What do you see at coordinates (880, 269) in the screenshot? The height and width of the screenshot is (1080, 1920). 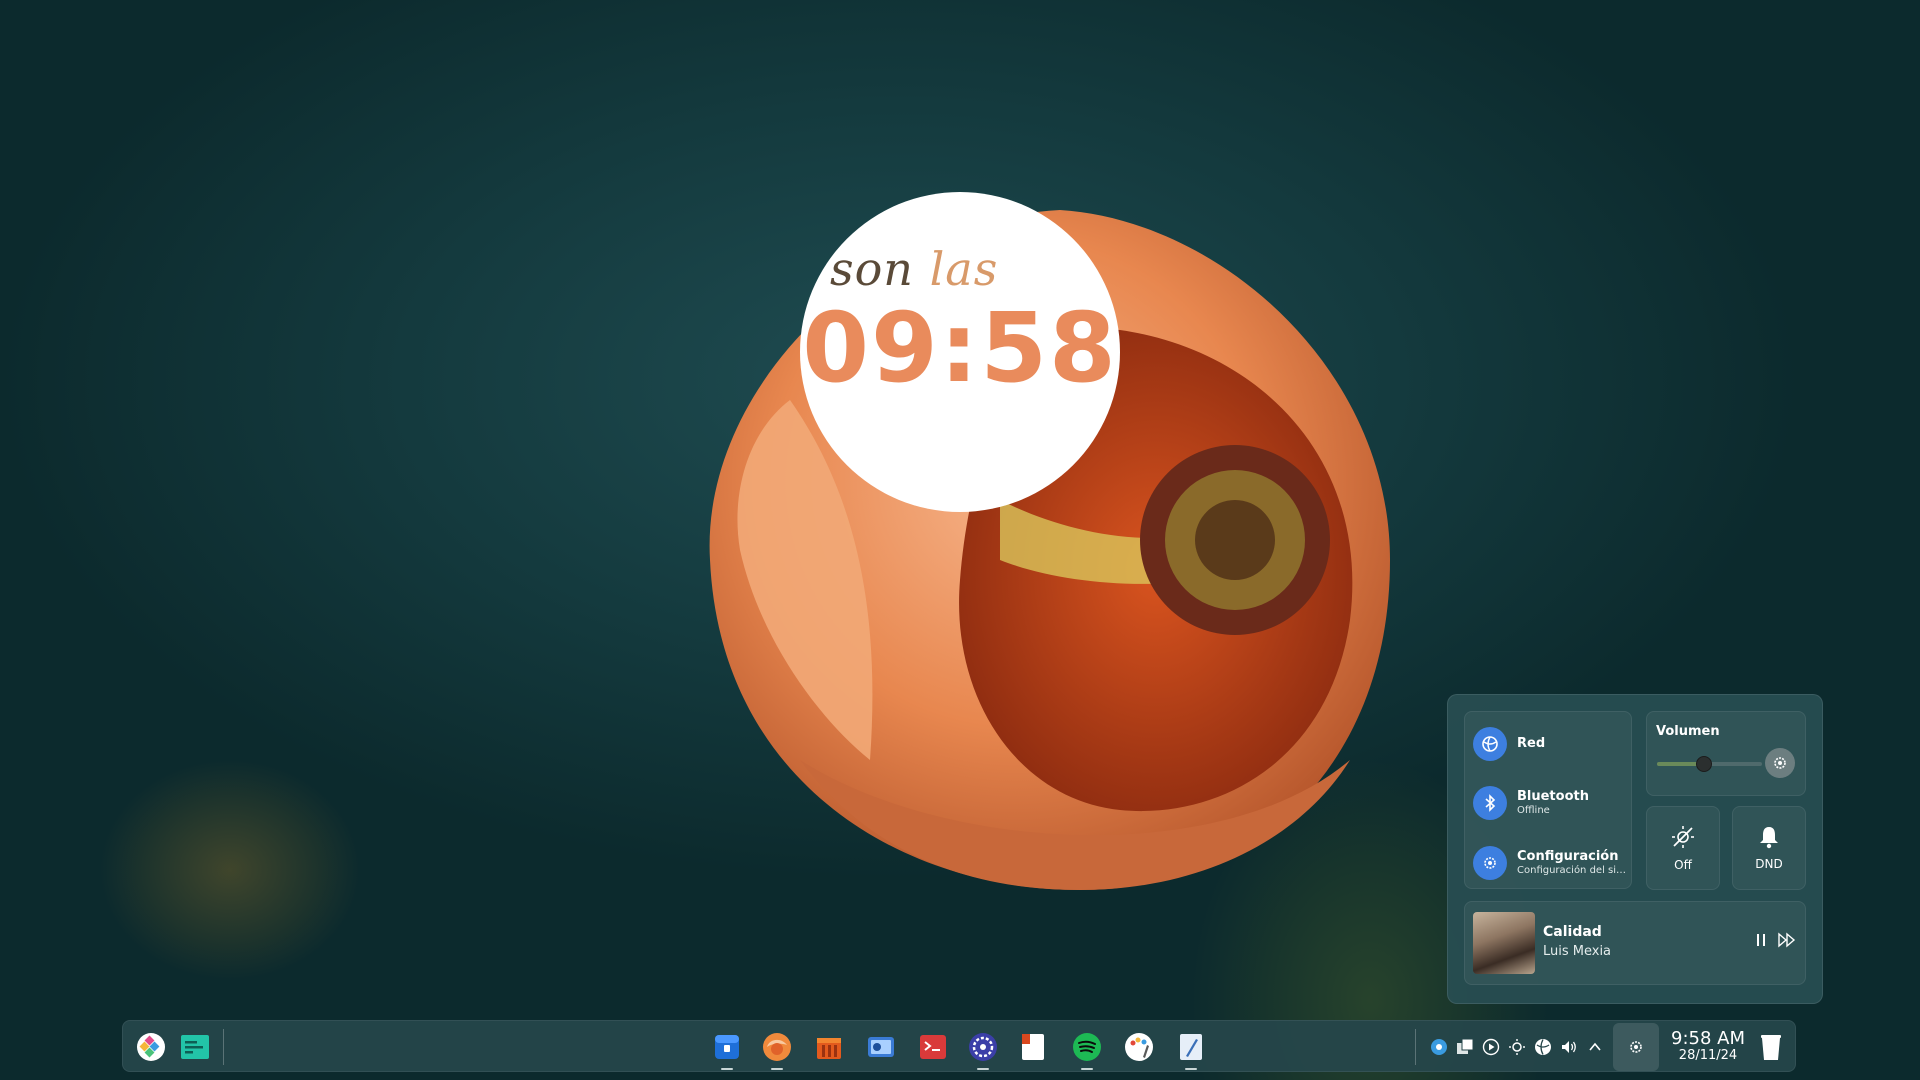 I see `clock-prefix-word: son` at bounding box center [880, 269].